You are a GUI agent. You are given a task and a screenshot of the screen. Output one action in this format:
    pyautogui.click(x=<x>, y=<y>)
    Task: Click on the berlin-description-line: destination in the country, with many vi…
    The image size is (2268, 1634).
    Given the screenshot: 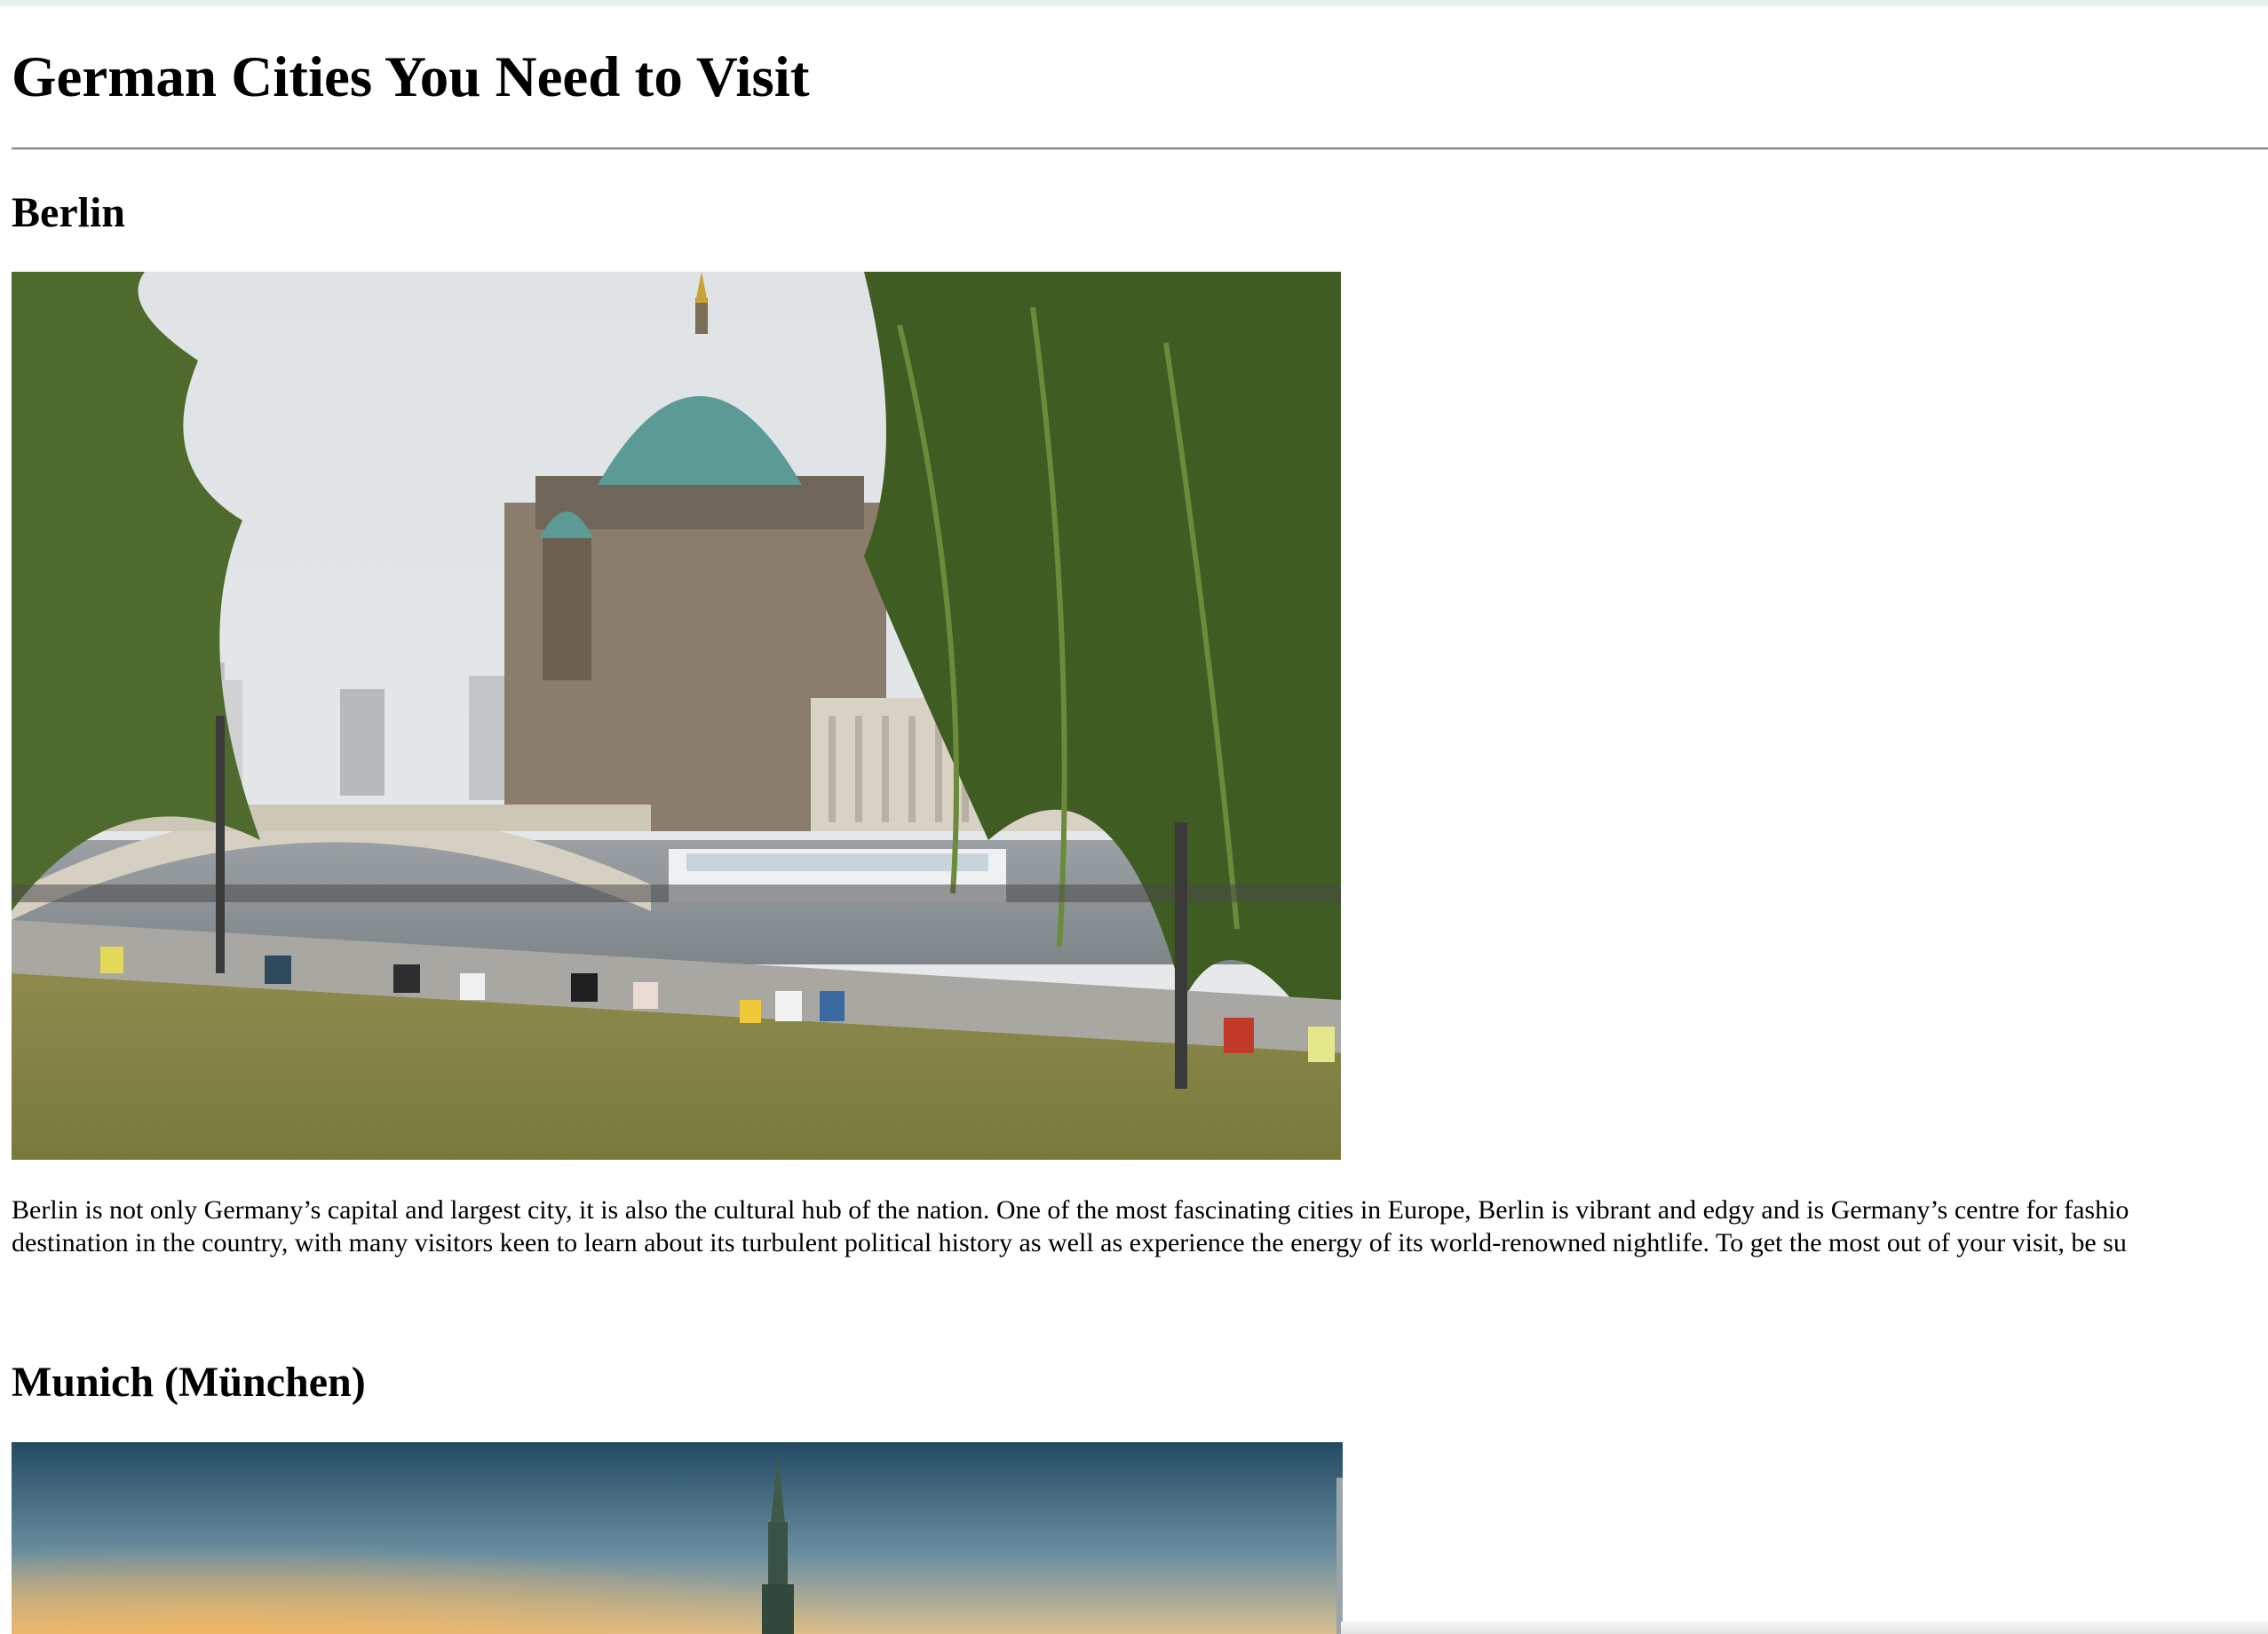 What is the action you would take?
    pyautogui.click(x=1070, y=1242)
    